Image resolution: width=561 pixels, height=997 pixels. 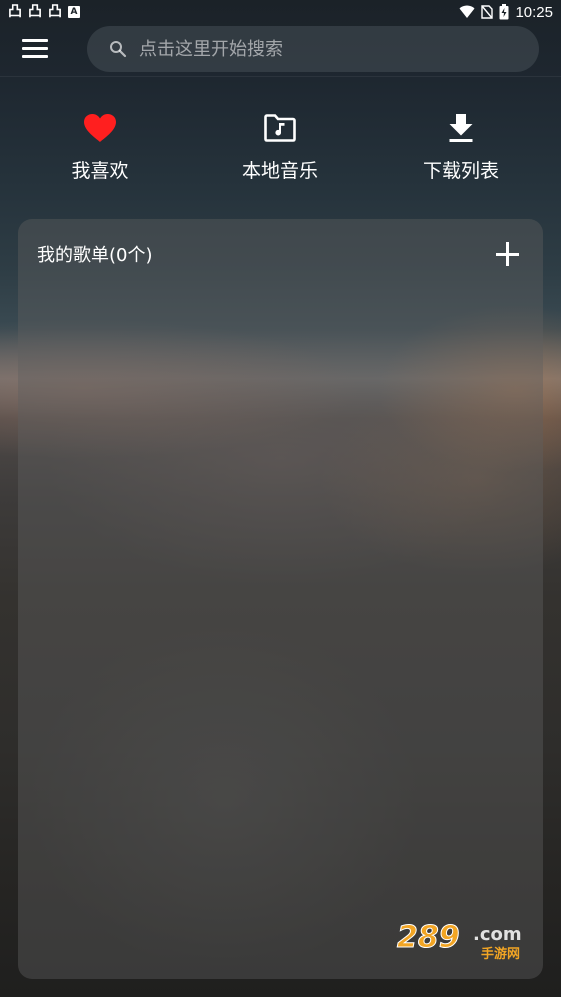 What do you see at coordinates (460, 171) in the screenshot?
I see `download-list-label: 下载列表` at bounding box center [460, 171].